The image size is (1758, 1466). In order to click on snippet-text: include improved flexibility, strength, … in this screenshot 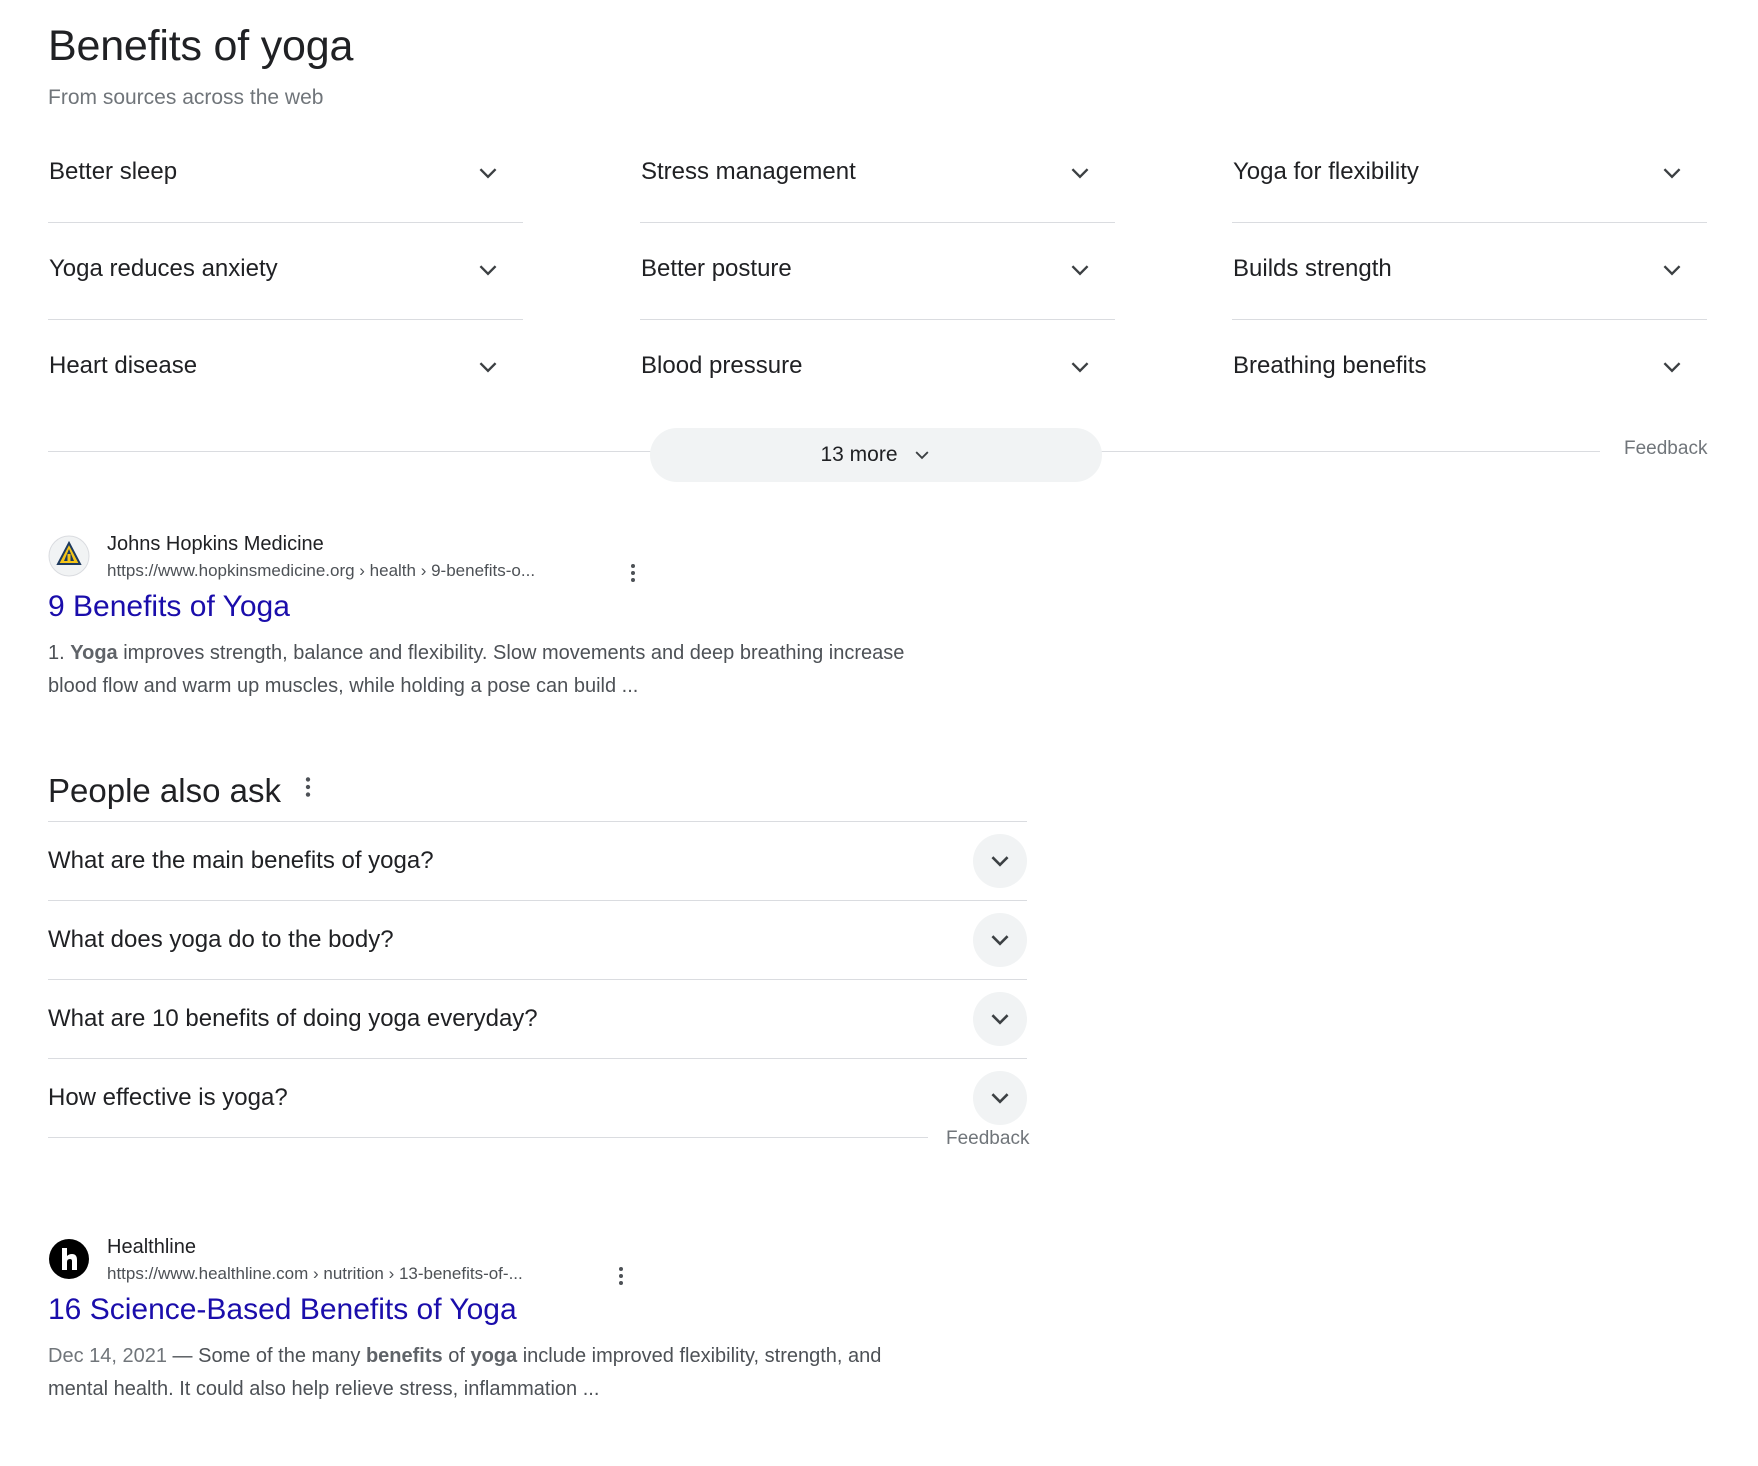, I will do `click(699, 1356)`.